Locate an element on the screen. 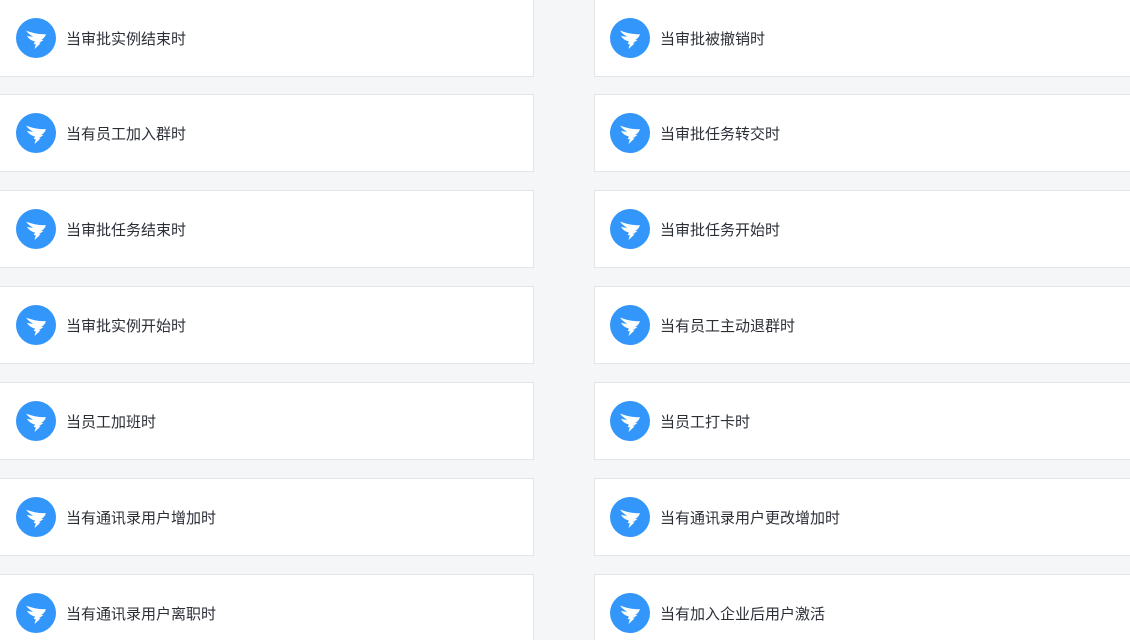 This screenshot has width=1130, height=640. trigger-card: 当有员工主动退群时 is located at coordinates (862, 325).